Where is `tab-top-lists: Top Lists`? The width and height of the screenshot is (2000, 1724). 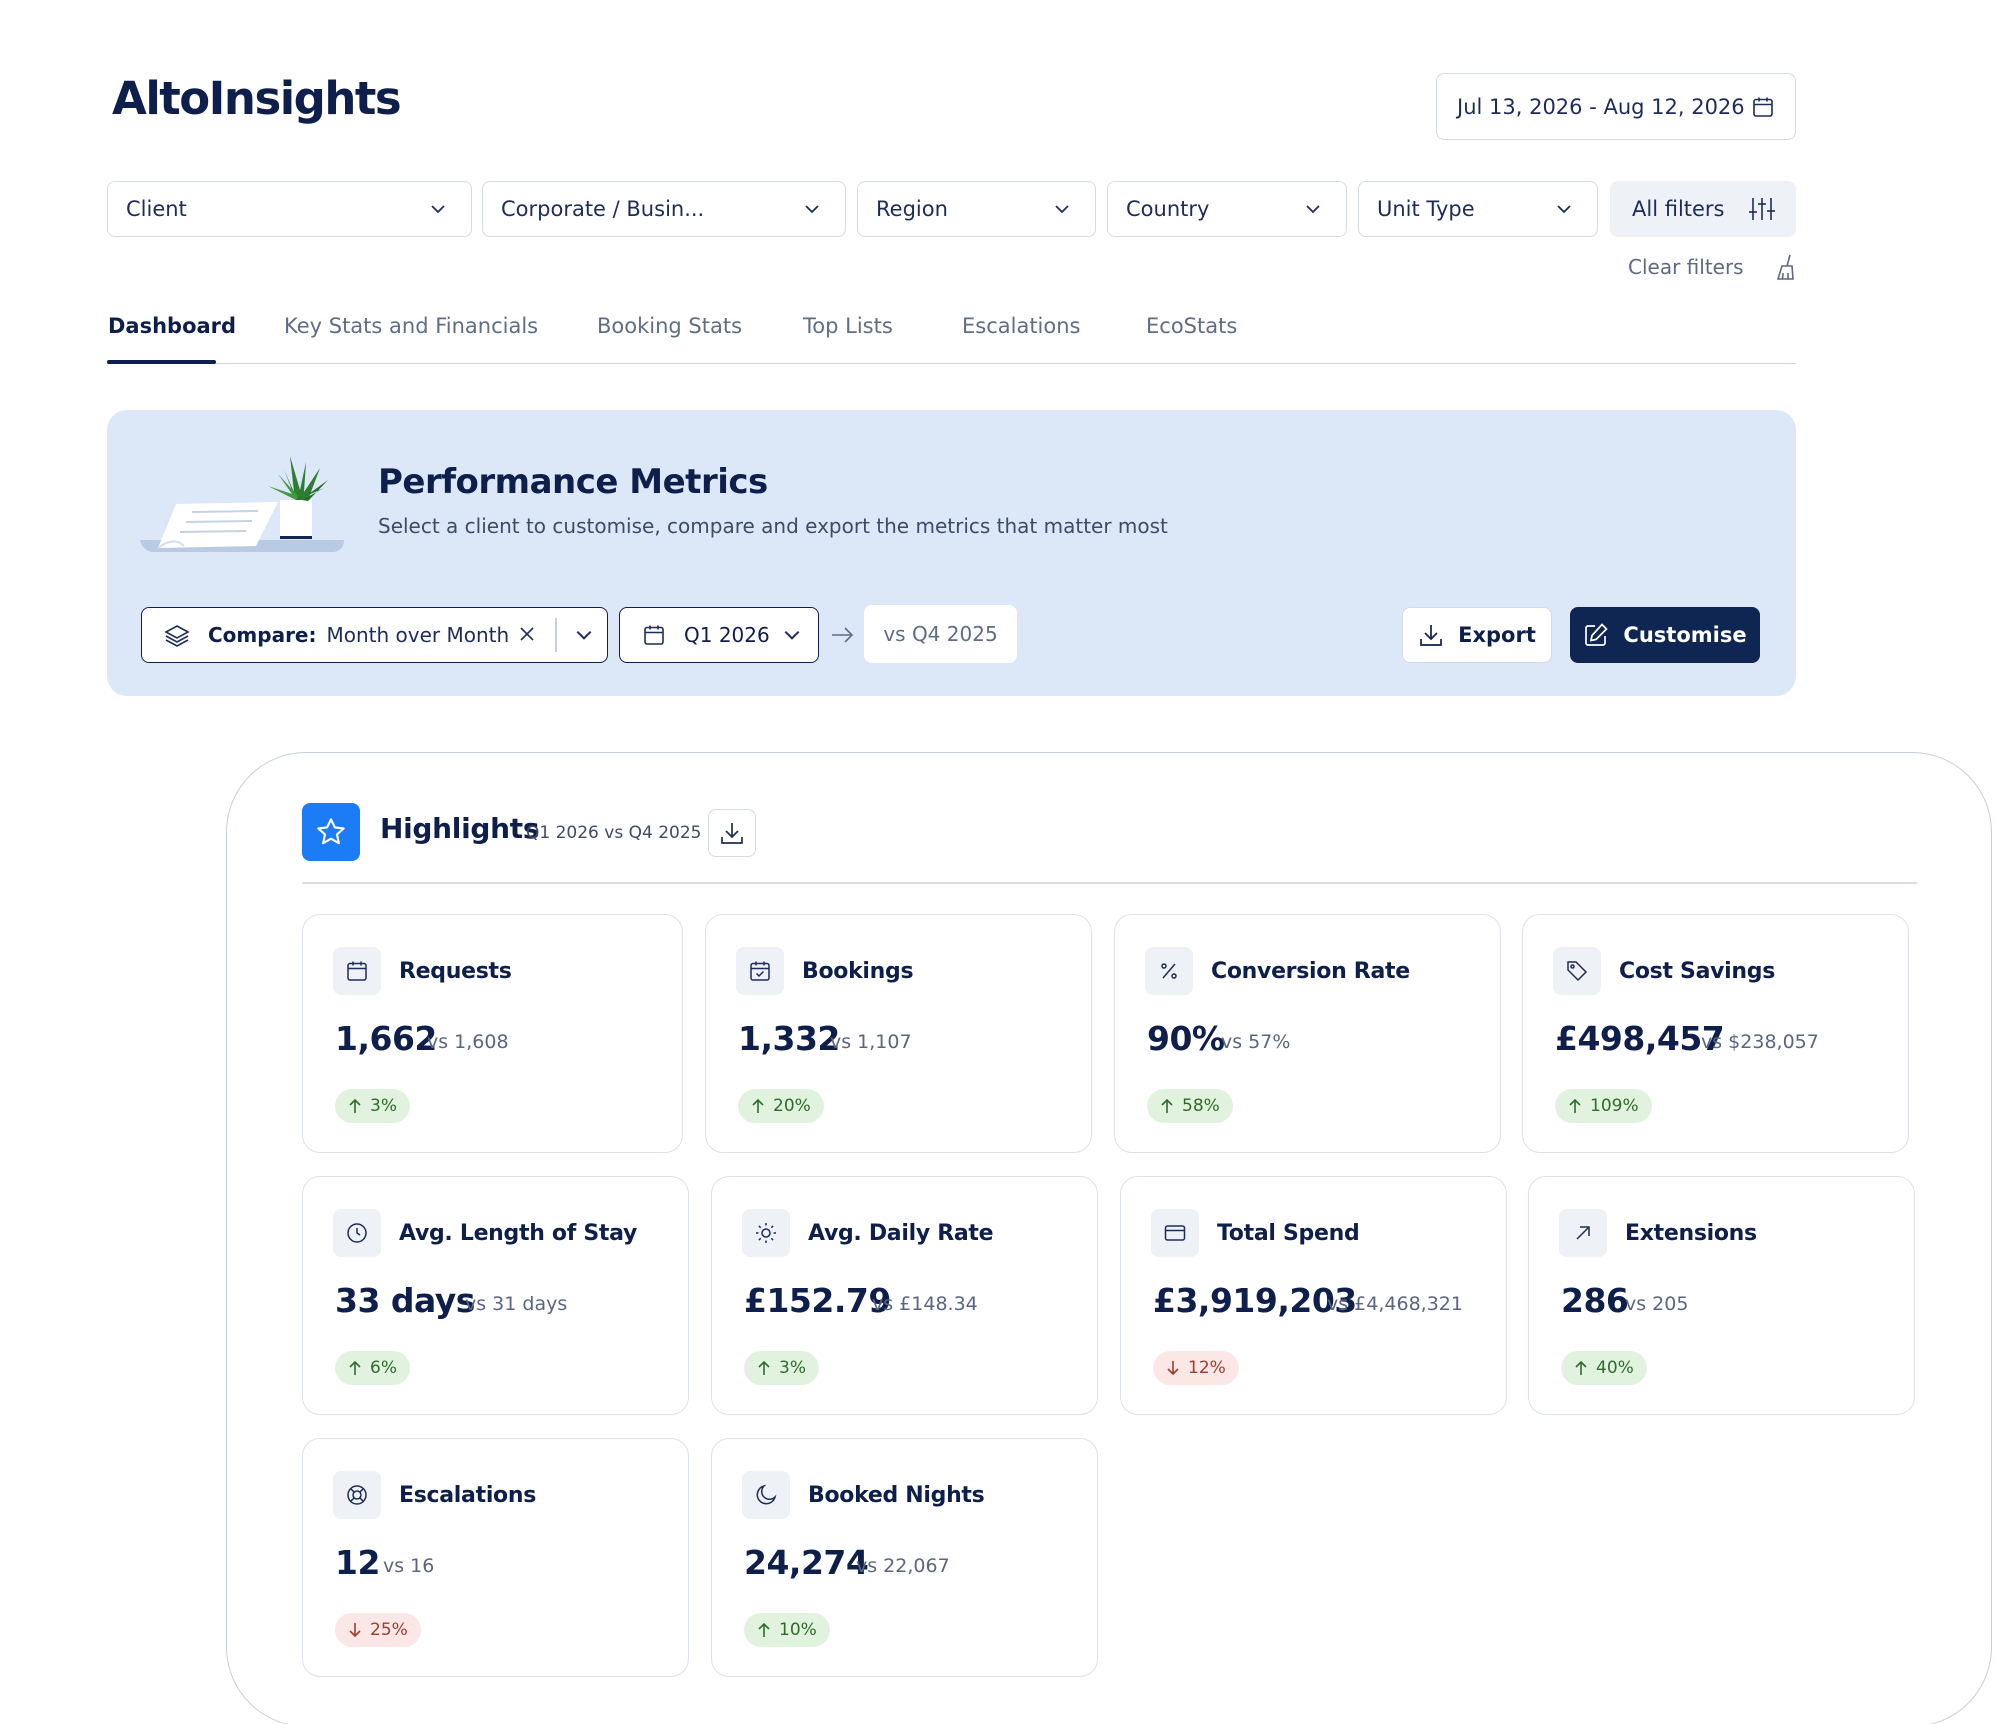
tab-top-lists: Top Lists is located at coordinates (848, 326).